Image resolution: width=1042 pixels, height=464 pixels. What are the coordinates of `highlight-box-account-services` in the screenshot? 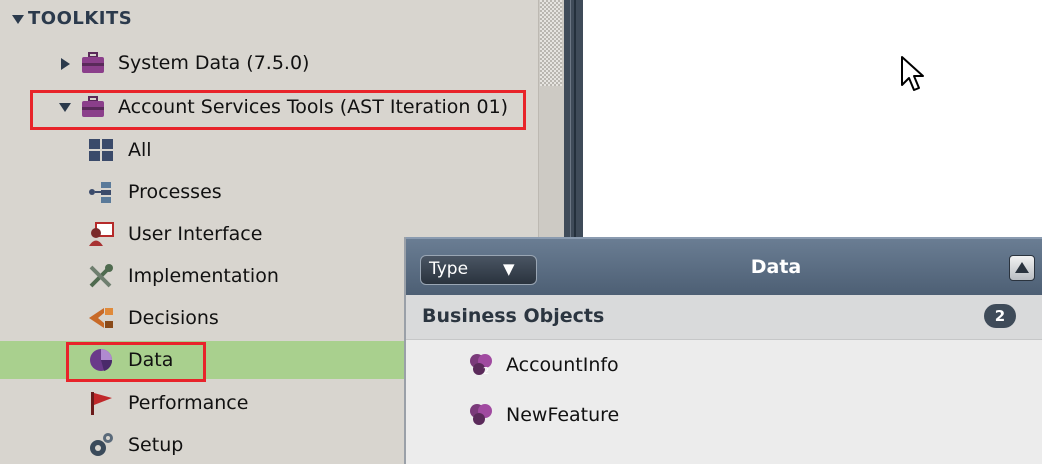 It's located at (278, 110).